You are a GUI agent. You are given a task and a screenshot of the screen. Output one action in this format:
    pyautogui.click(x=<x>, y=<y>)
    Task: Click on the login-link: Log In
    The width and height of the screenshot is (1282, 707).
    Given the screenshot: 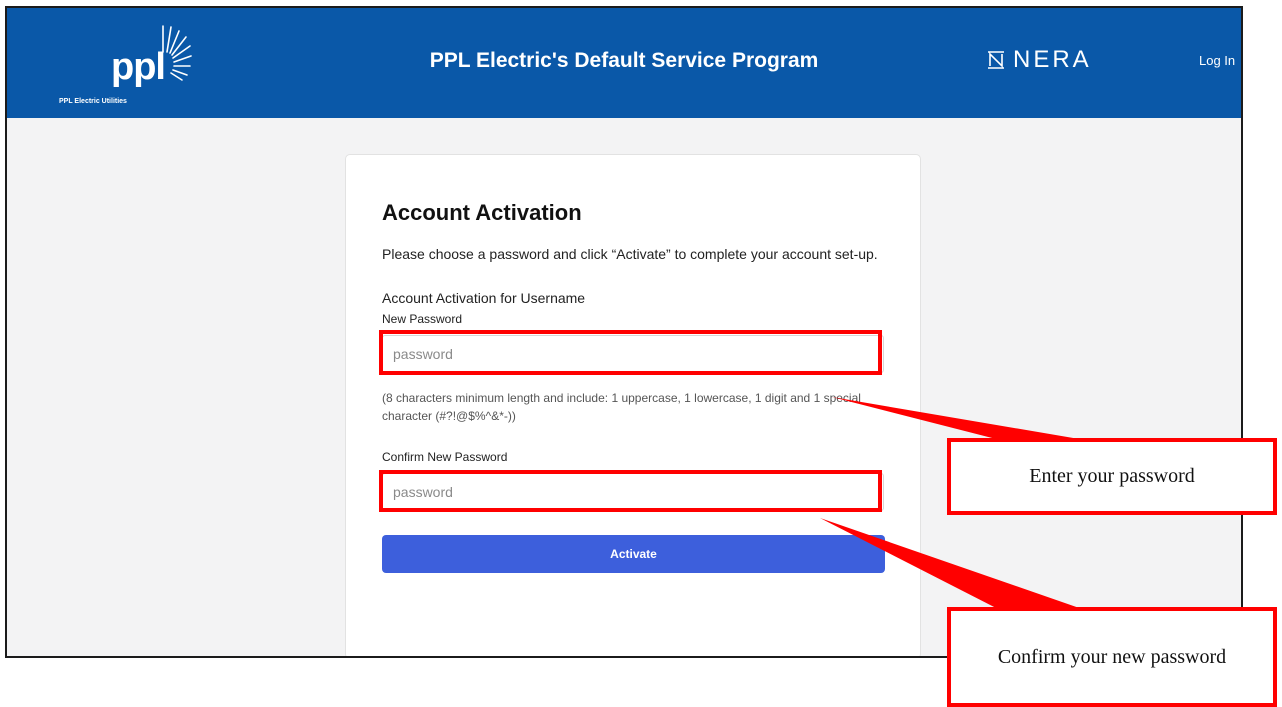 What is the action you would take?
    pyautogui.click(x=1217, y=60)
    